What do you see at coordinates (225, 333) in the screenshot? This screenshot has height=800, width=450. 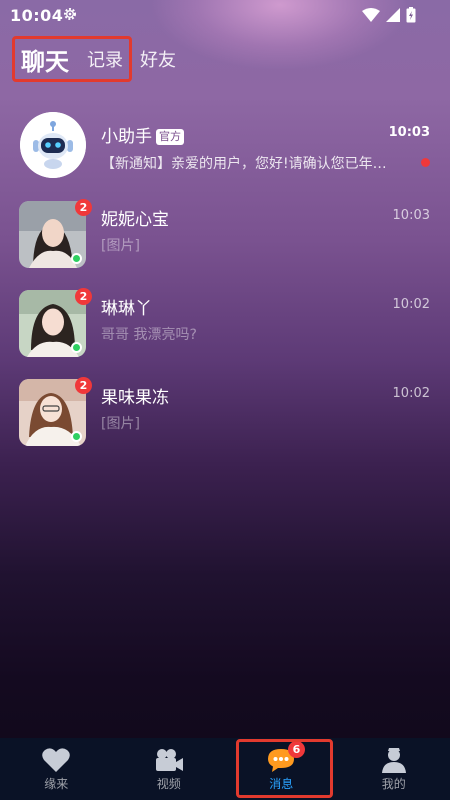 I see `chat-item: 2 琳琳丫 10:02 哥哥 我漂亮吗?` at bounding box center [225, 333].